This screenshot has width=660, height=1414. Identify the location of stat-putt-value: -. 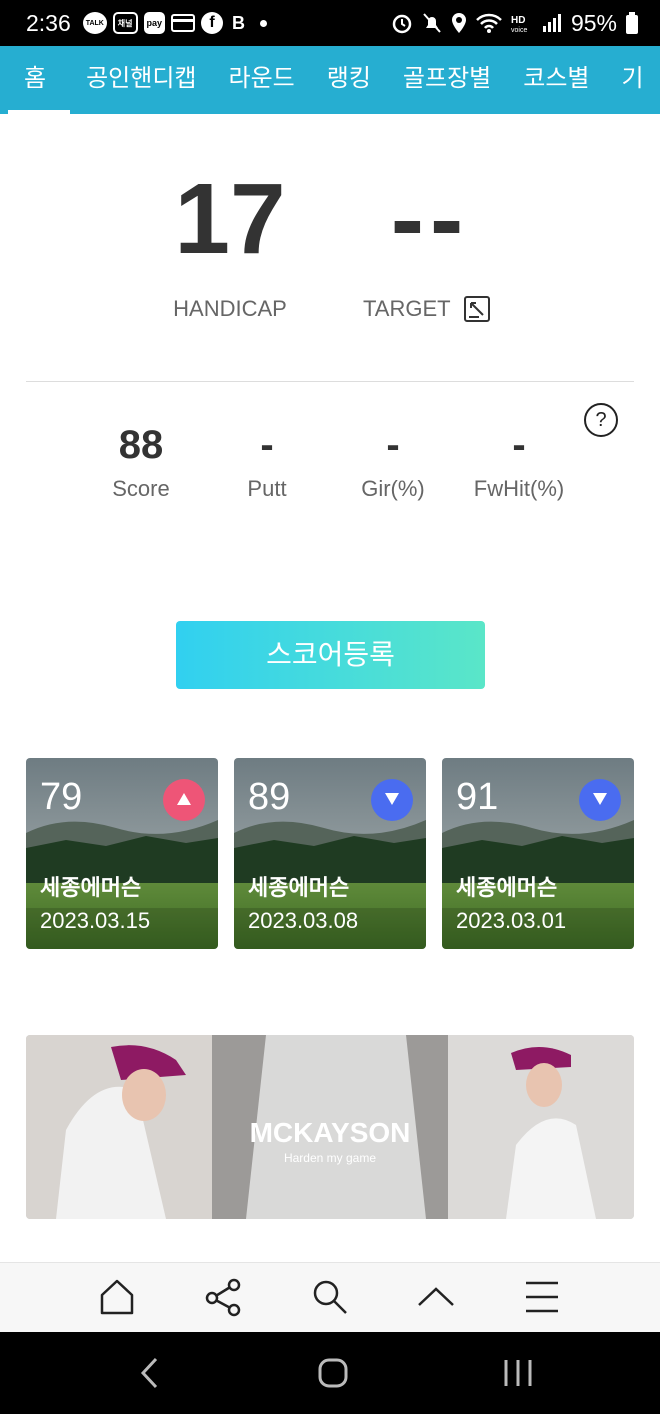
(267, 445).